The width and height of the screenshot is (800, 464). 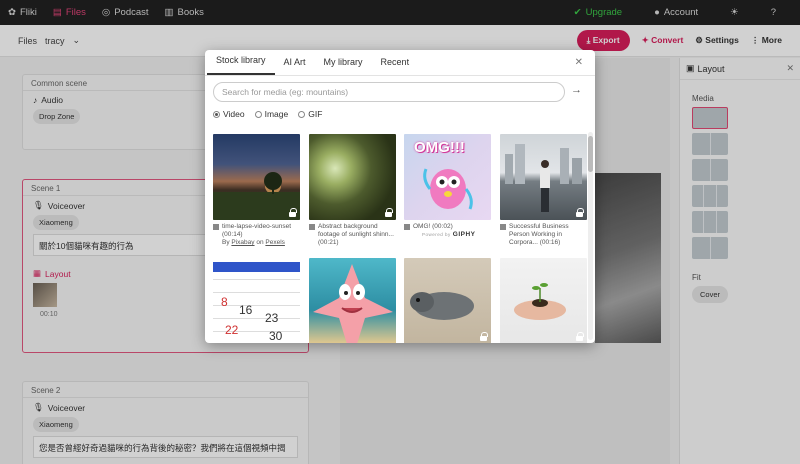 I want to click on caption-text: OMG! (00:02) Powered by GIPHY, so click(x=444, y=231).